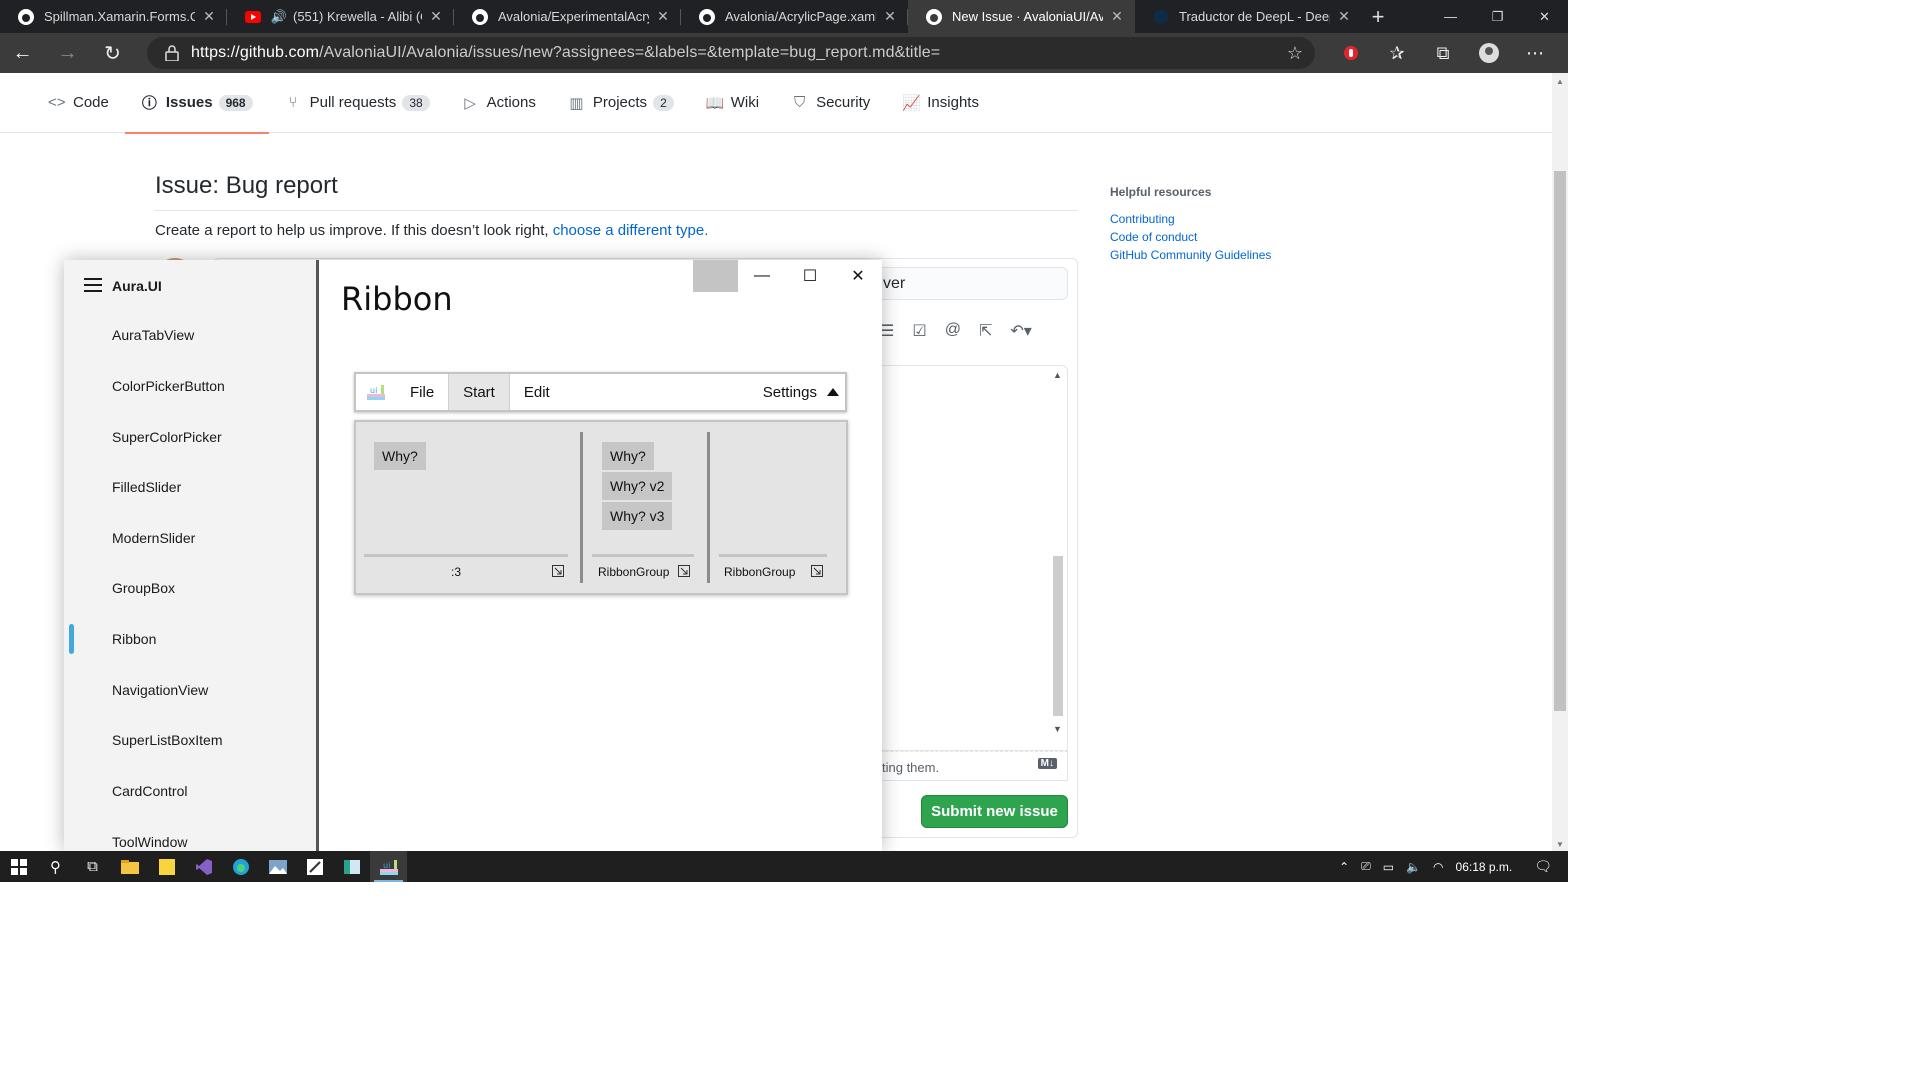 The height and width of the screenshot is (1080, 1920). What do you see at coordinates (340, 16) in the screenshot?
I see `browser-tab: 🔊 (551) Krewella - Alibi (O ✕` at bounding box center [340, 16].